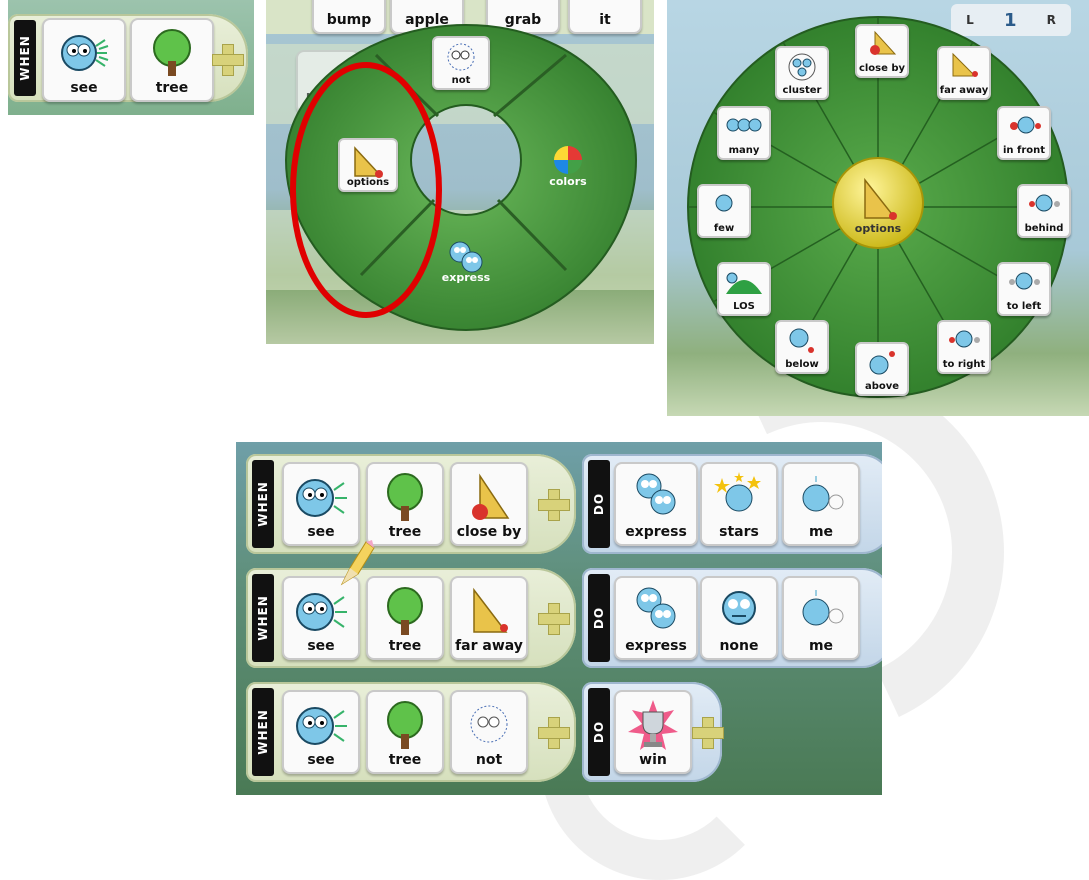 The image size is (1089, 880). What do you see at coordinates (568, 160) in the screenshot?
I see `colors-icon` at bounding box center [568, 160].